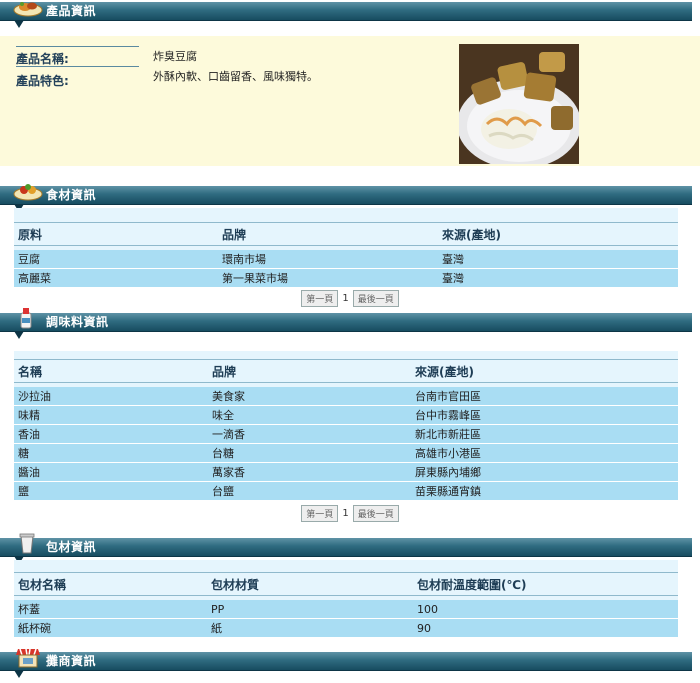  What do you see at coordinates (110, 584) in the screenshot?
I see `column-header: 包材名稱` at bounding box center [110, 584].